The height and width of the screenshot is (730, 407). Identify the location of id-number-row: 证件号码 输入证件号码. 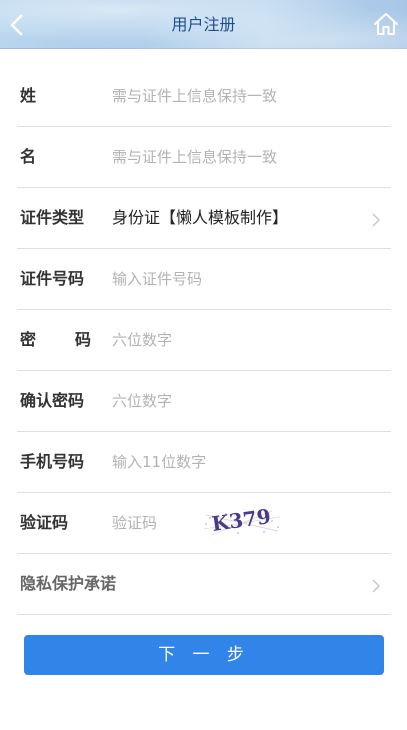
(204, 279).